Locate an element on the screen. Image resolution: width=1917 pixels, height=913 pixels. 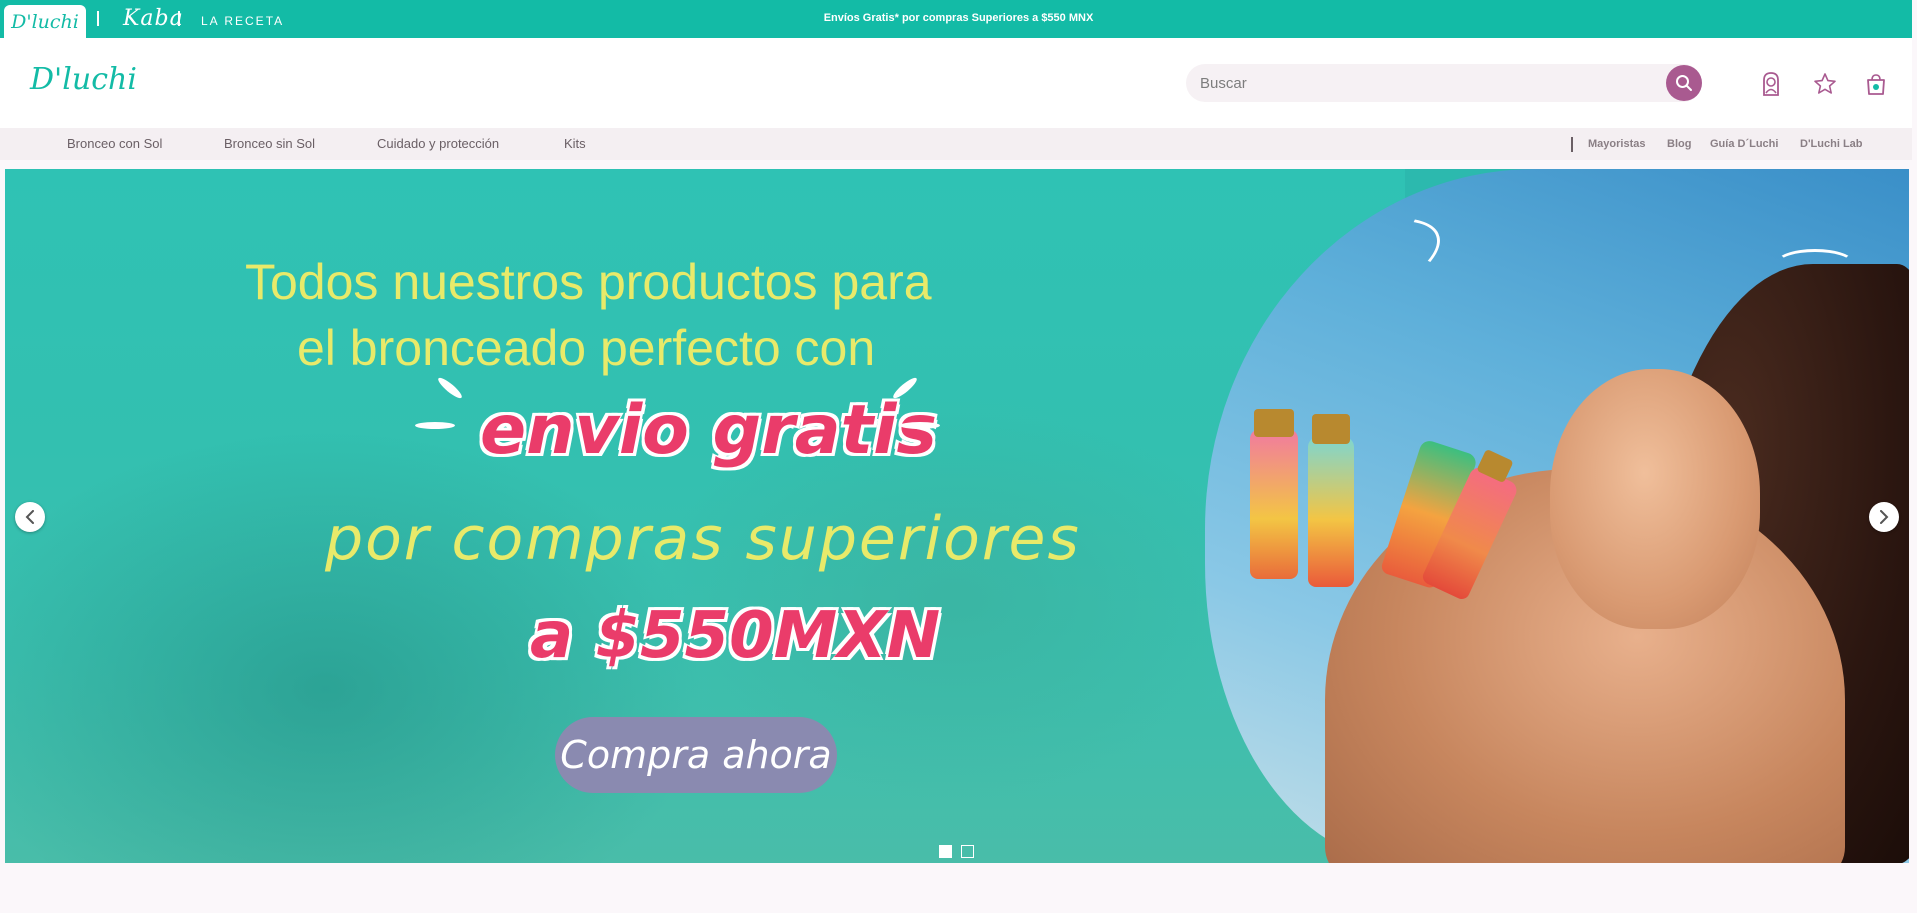
carousel-dot is located at coordinates (967, 851).